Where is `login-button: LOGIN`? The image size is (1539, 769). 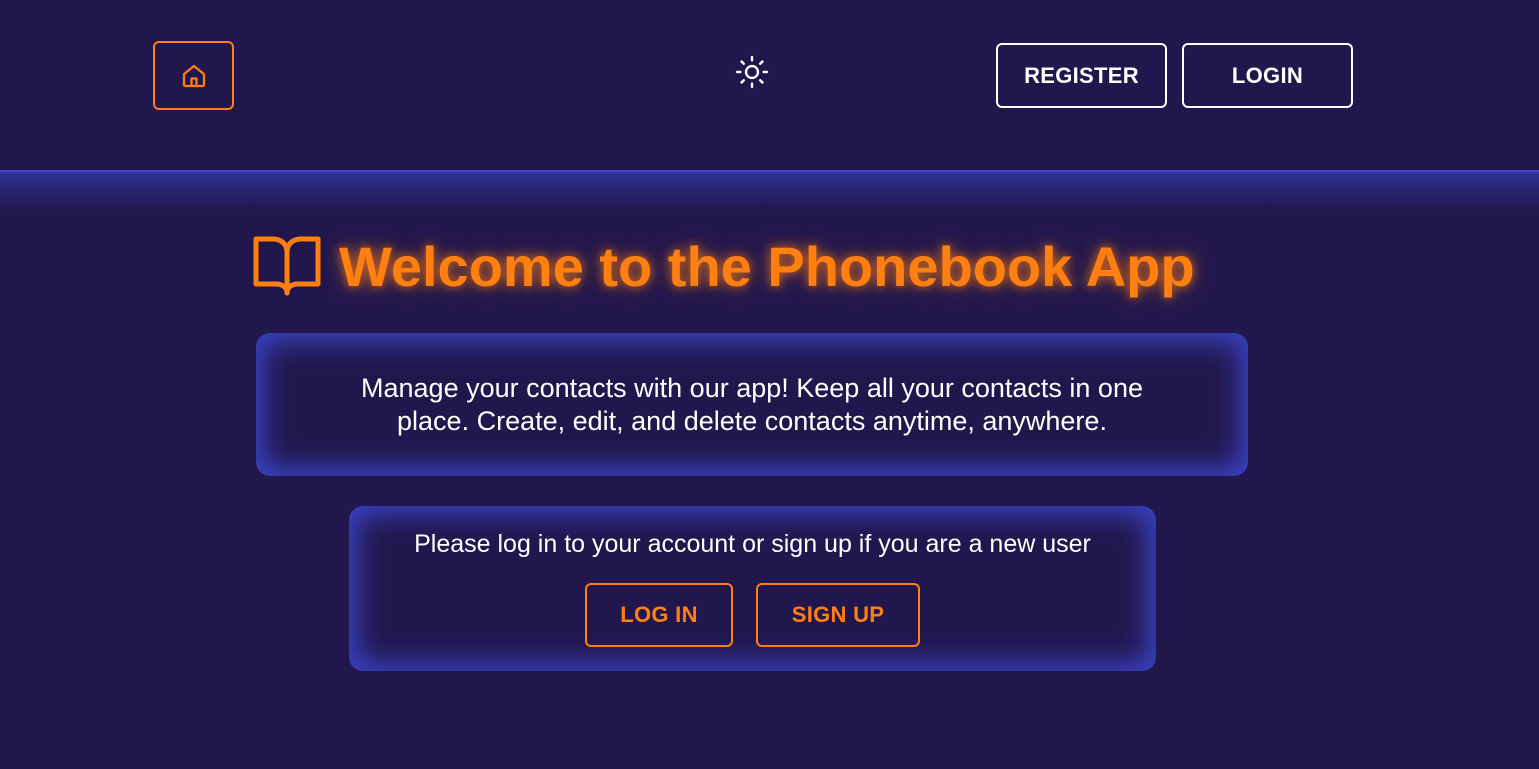
login-button: LOGIN is located at coordinates (1267, 75).